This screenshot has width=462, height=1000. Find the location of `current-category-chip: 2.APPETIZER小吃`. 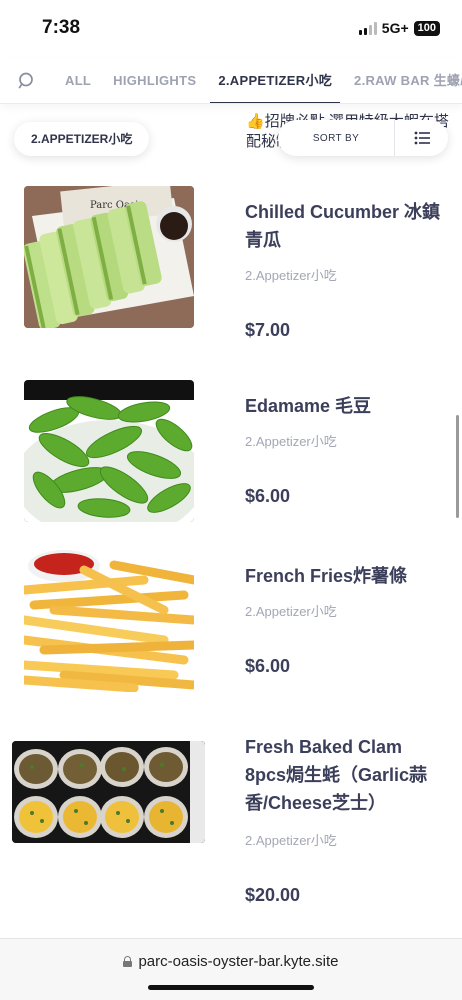

current-category-chip: 2.APPETIZER小吃 is located at coordinates (82, 139).